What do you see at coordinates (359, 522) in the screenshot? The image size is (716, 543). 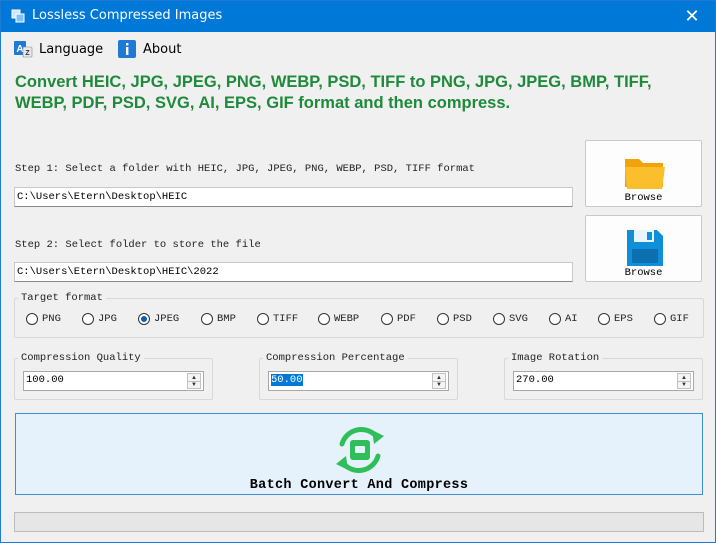 I see `progress-bar` at bounding box center [359, 522].